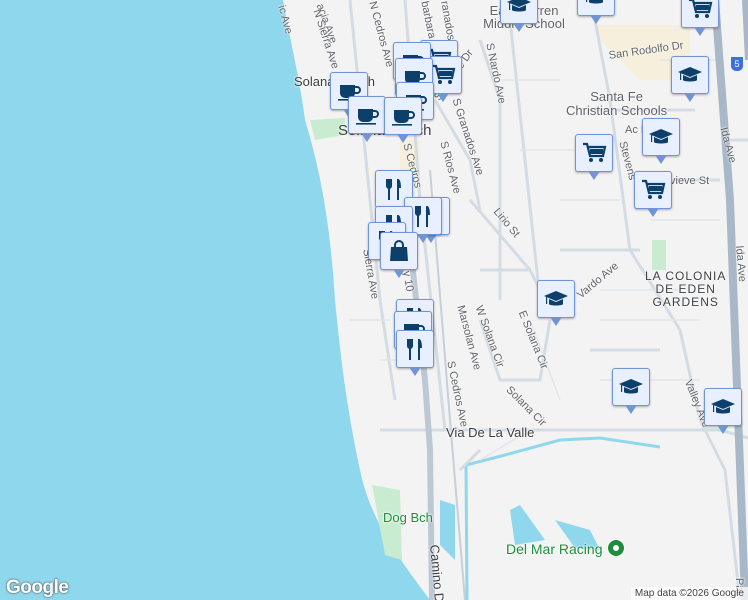  Describe the element at coordinates (616, 104) in the screenshot. I see `poi-label: Santa Fe Christian Schools` at that location.